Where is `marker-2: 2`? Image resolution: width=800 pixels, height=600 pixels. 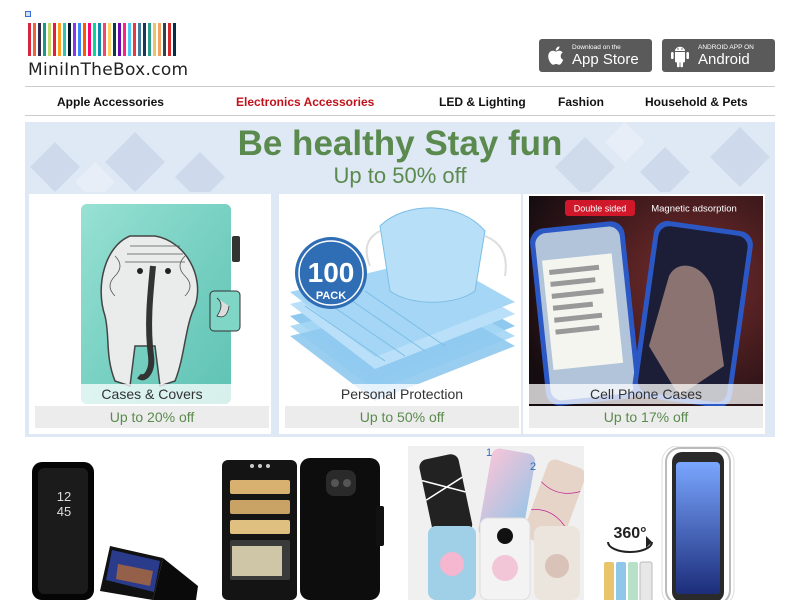 marker-2: 2 is located at coordinates (533, 467).